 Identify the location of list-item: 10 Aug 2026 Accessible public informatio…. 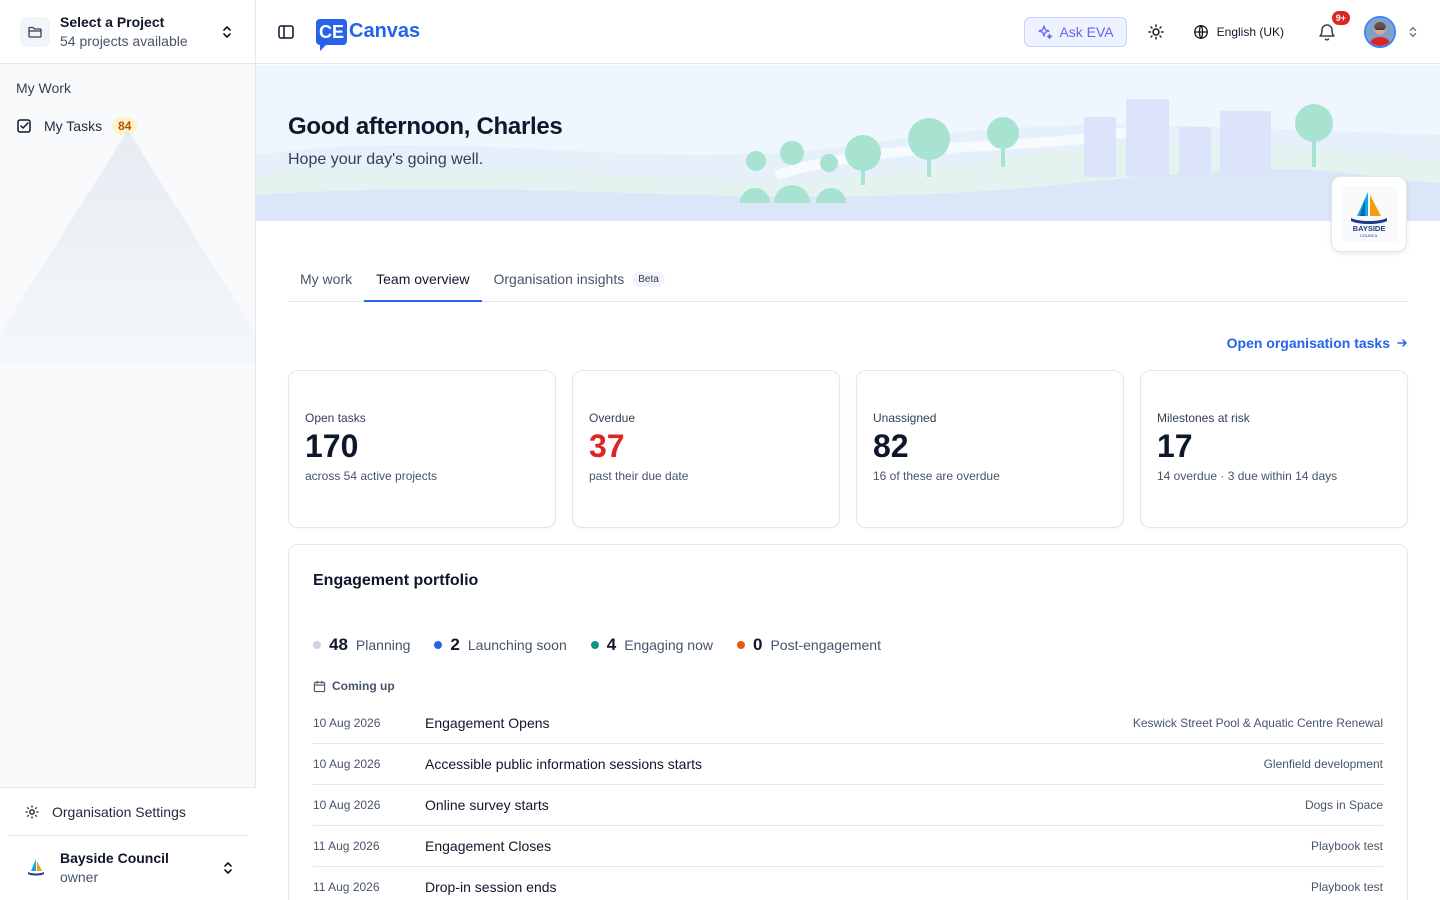
(848, 764).